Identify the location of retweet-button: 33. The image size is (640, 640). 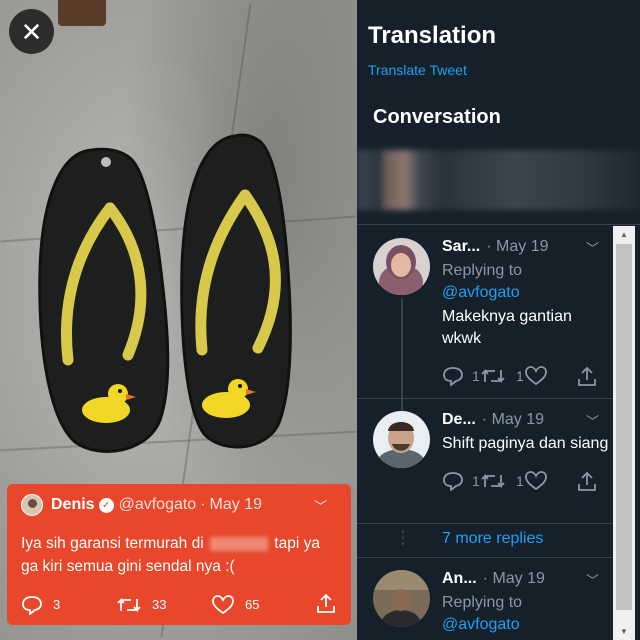
(163, 605).